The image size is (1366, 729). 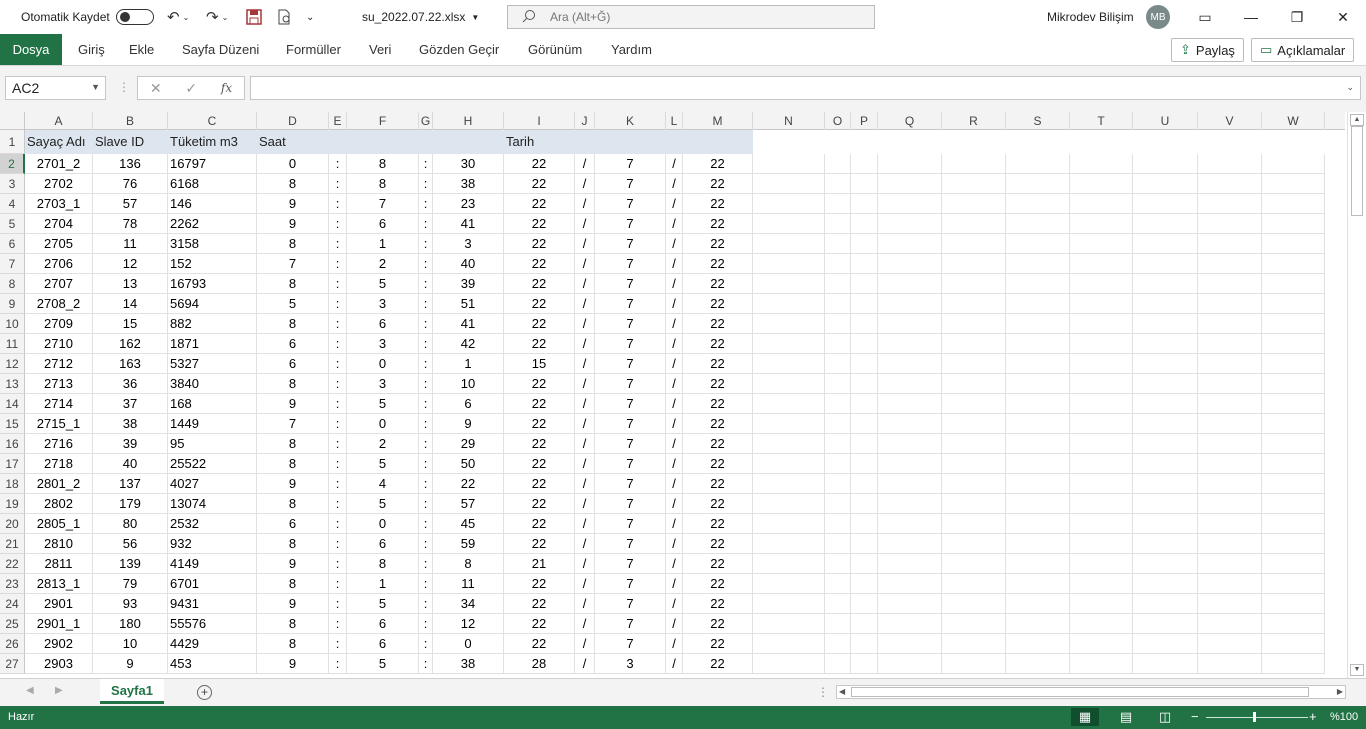 What do you see at coordinates (383, 364) in the screenshot?
I see `cell-f: 0` at bounding box center [383, 364].